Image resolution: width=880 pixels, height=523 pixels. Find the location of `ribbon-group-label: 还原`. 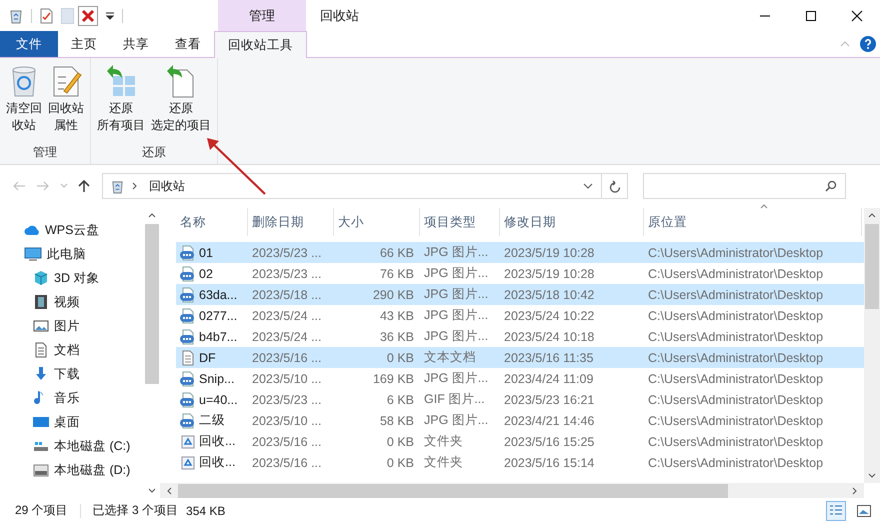

ribbon-group-label: 还原 is located at coordinates (154, 152).